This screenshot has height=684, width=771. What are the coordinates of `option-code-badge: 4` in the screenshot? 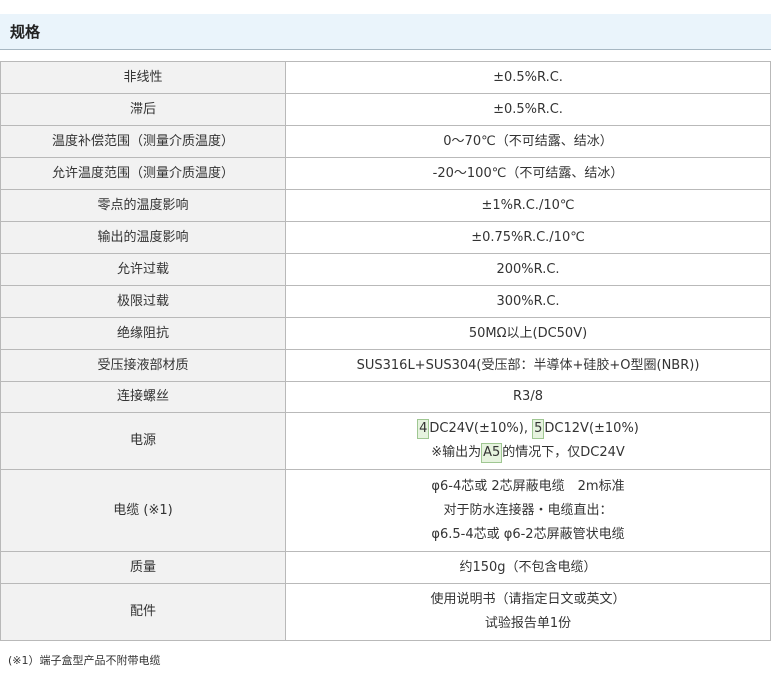 It's located at (423, 429).